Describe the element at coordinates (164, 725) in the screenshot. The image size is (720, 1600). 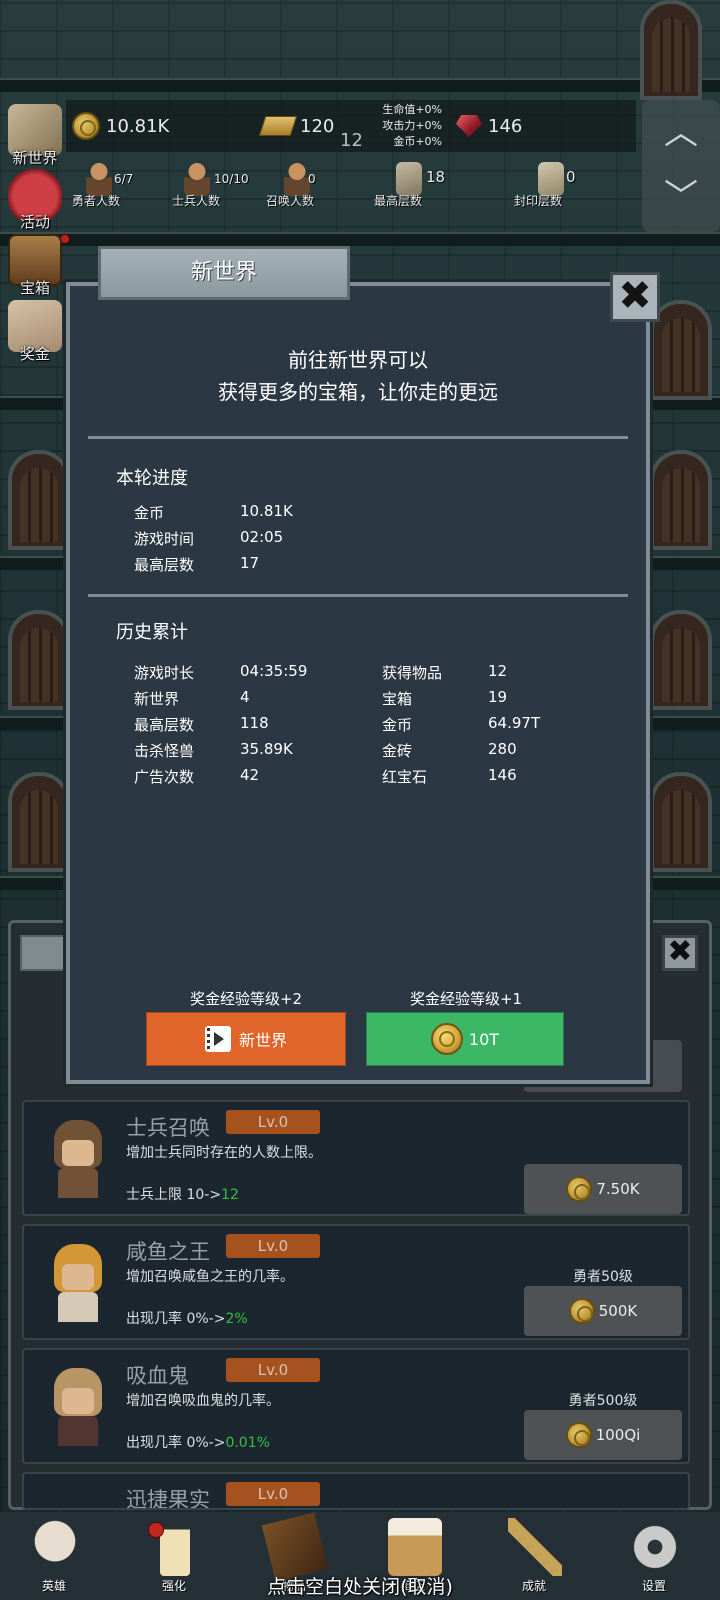
I see `history-stat-label: 最高层数` at that location.